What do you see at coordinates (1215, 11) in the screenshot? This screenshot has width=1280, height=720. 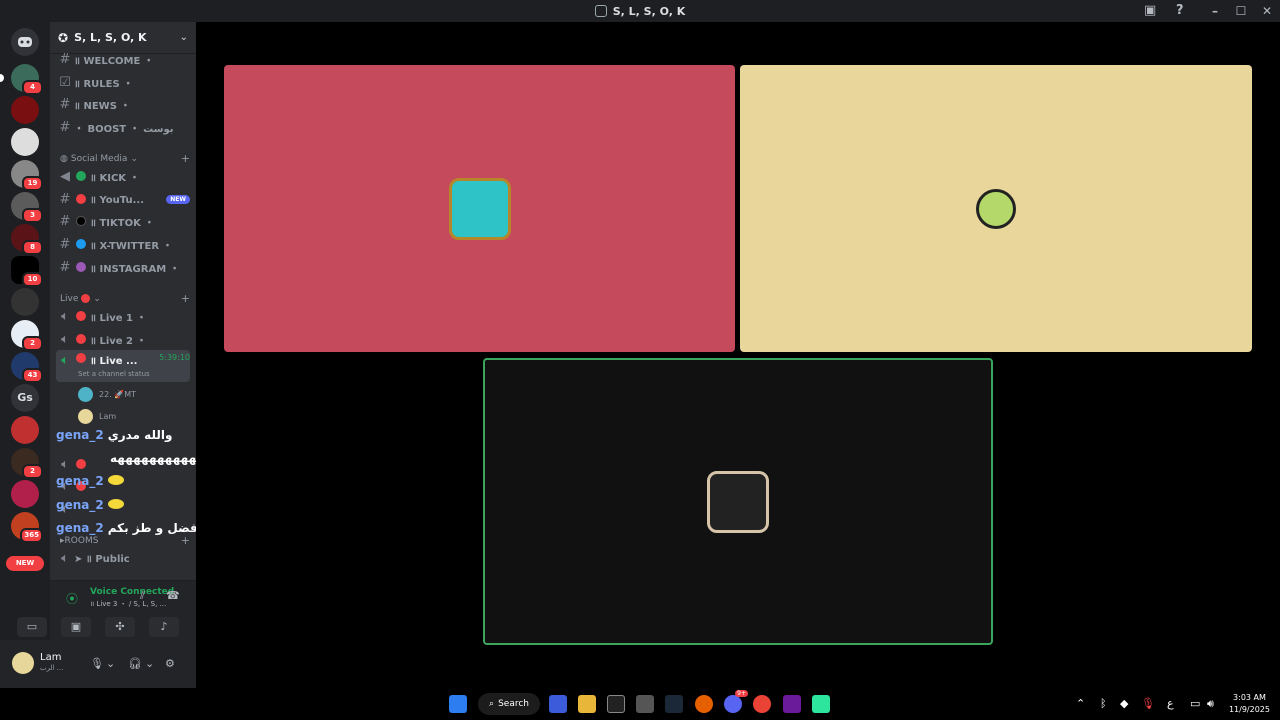 I see `minimize-button: –` at bounding box center [1215, 11].